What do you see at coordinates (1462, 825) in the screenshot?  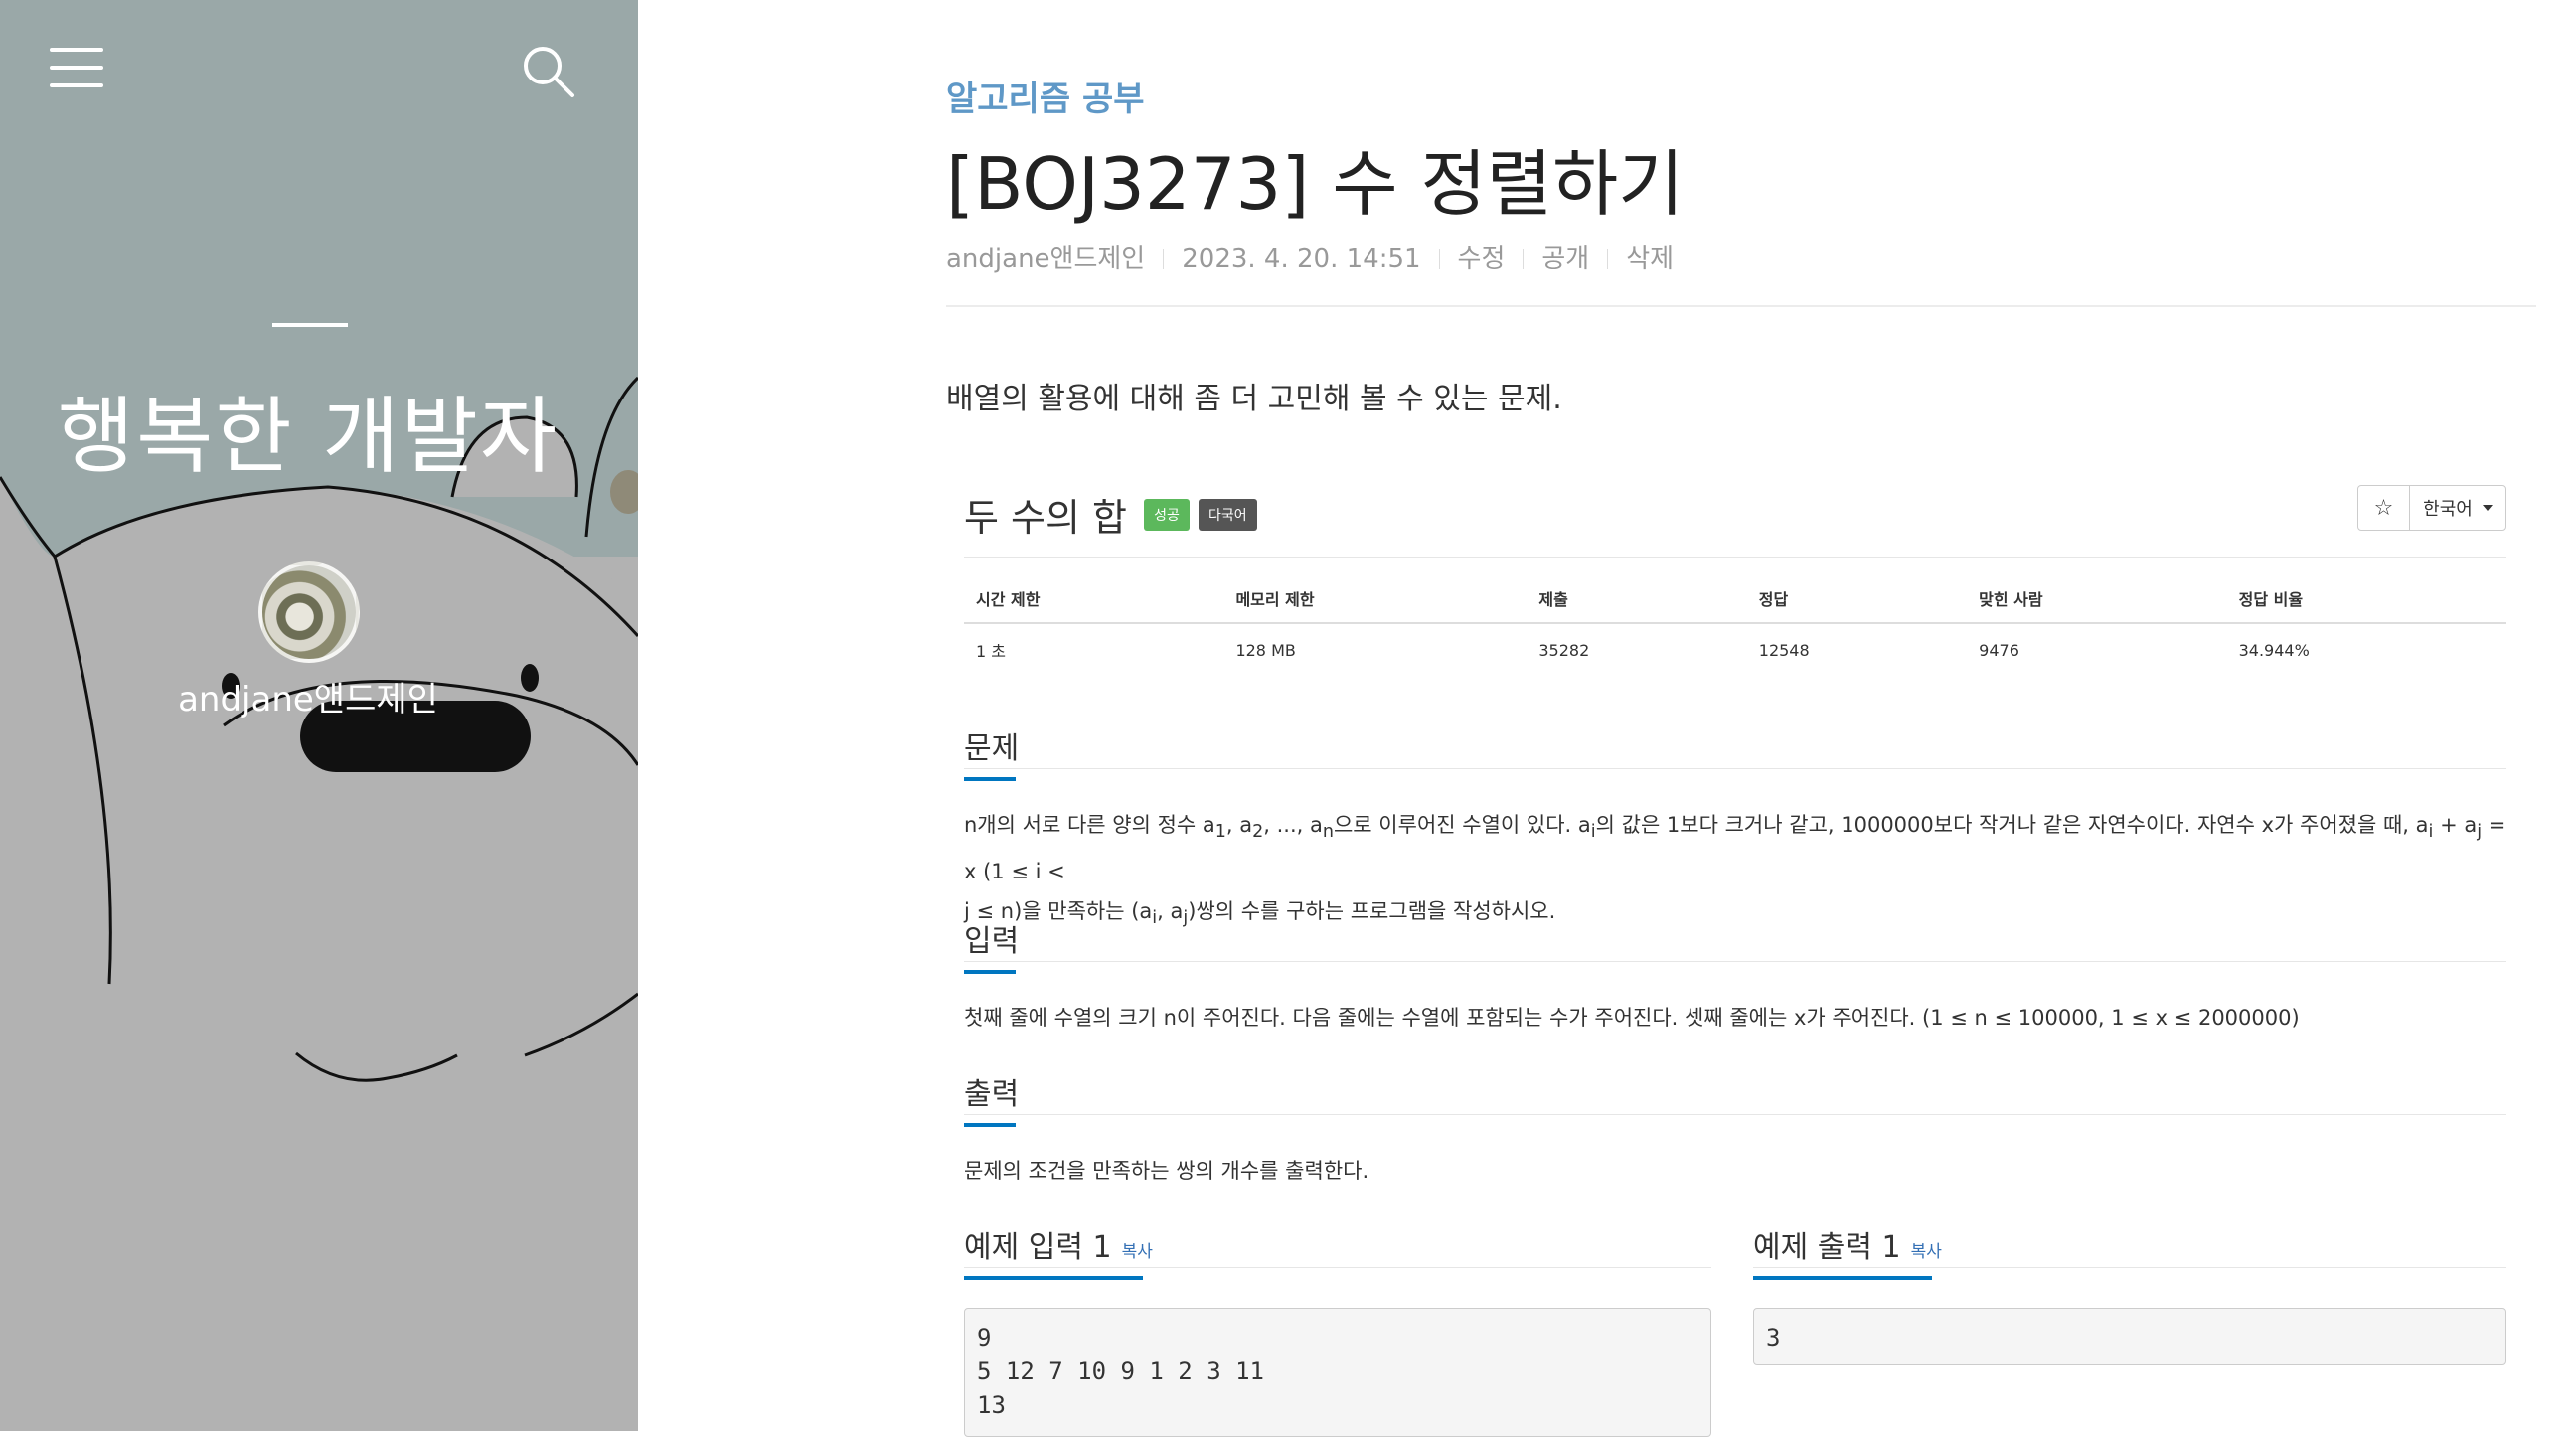 I see `text-run: 으로 이루어진 수열이 있다. a` at bounding box center [1462, 825].